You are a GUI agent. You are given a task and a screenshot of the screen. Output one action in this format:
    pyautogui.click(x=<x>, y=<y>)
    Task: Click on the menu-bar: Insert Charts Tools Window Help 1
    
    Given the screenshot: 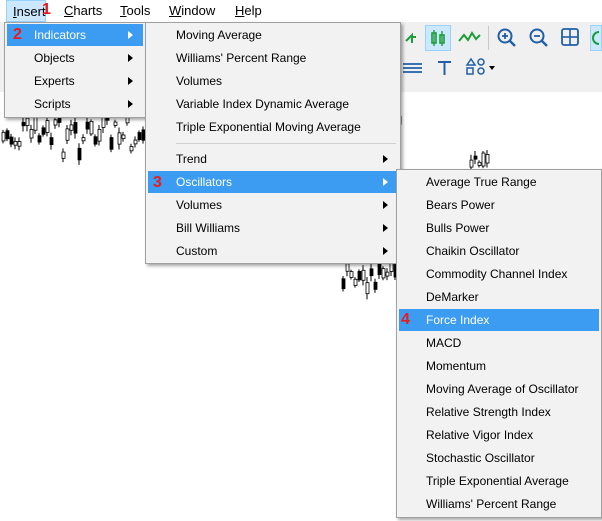 What is the action you would take?
    pyautogui.click(x=301, y=11)
    